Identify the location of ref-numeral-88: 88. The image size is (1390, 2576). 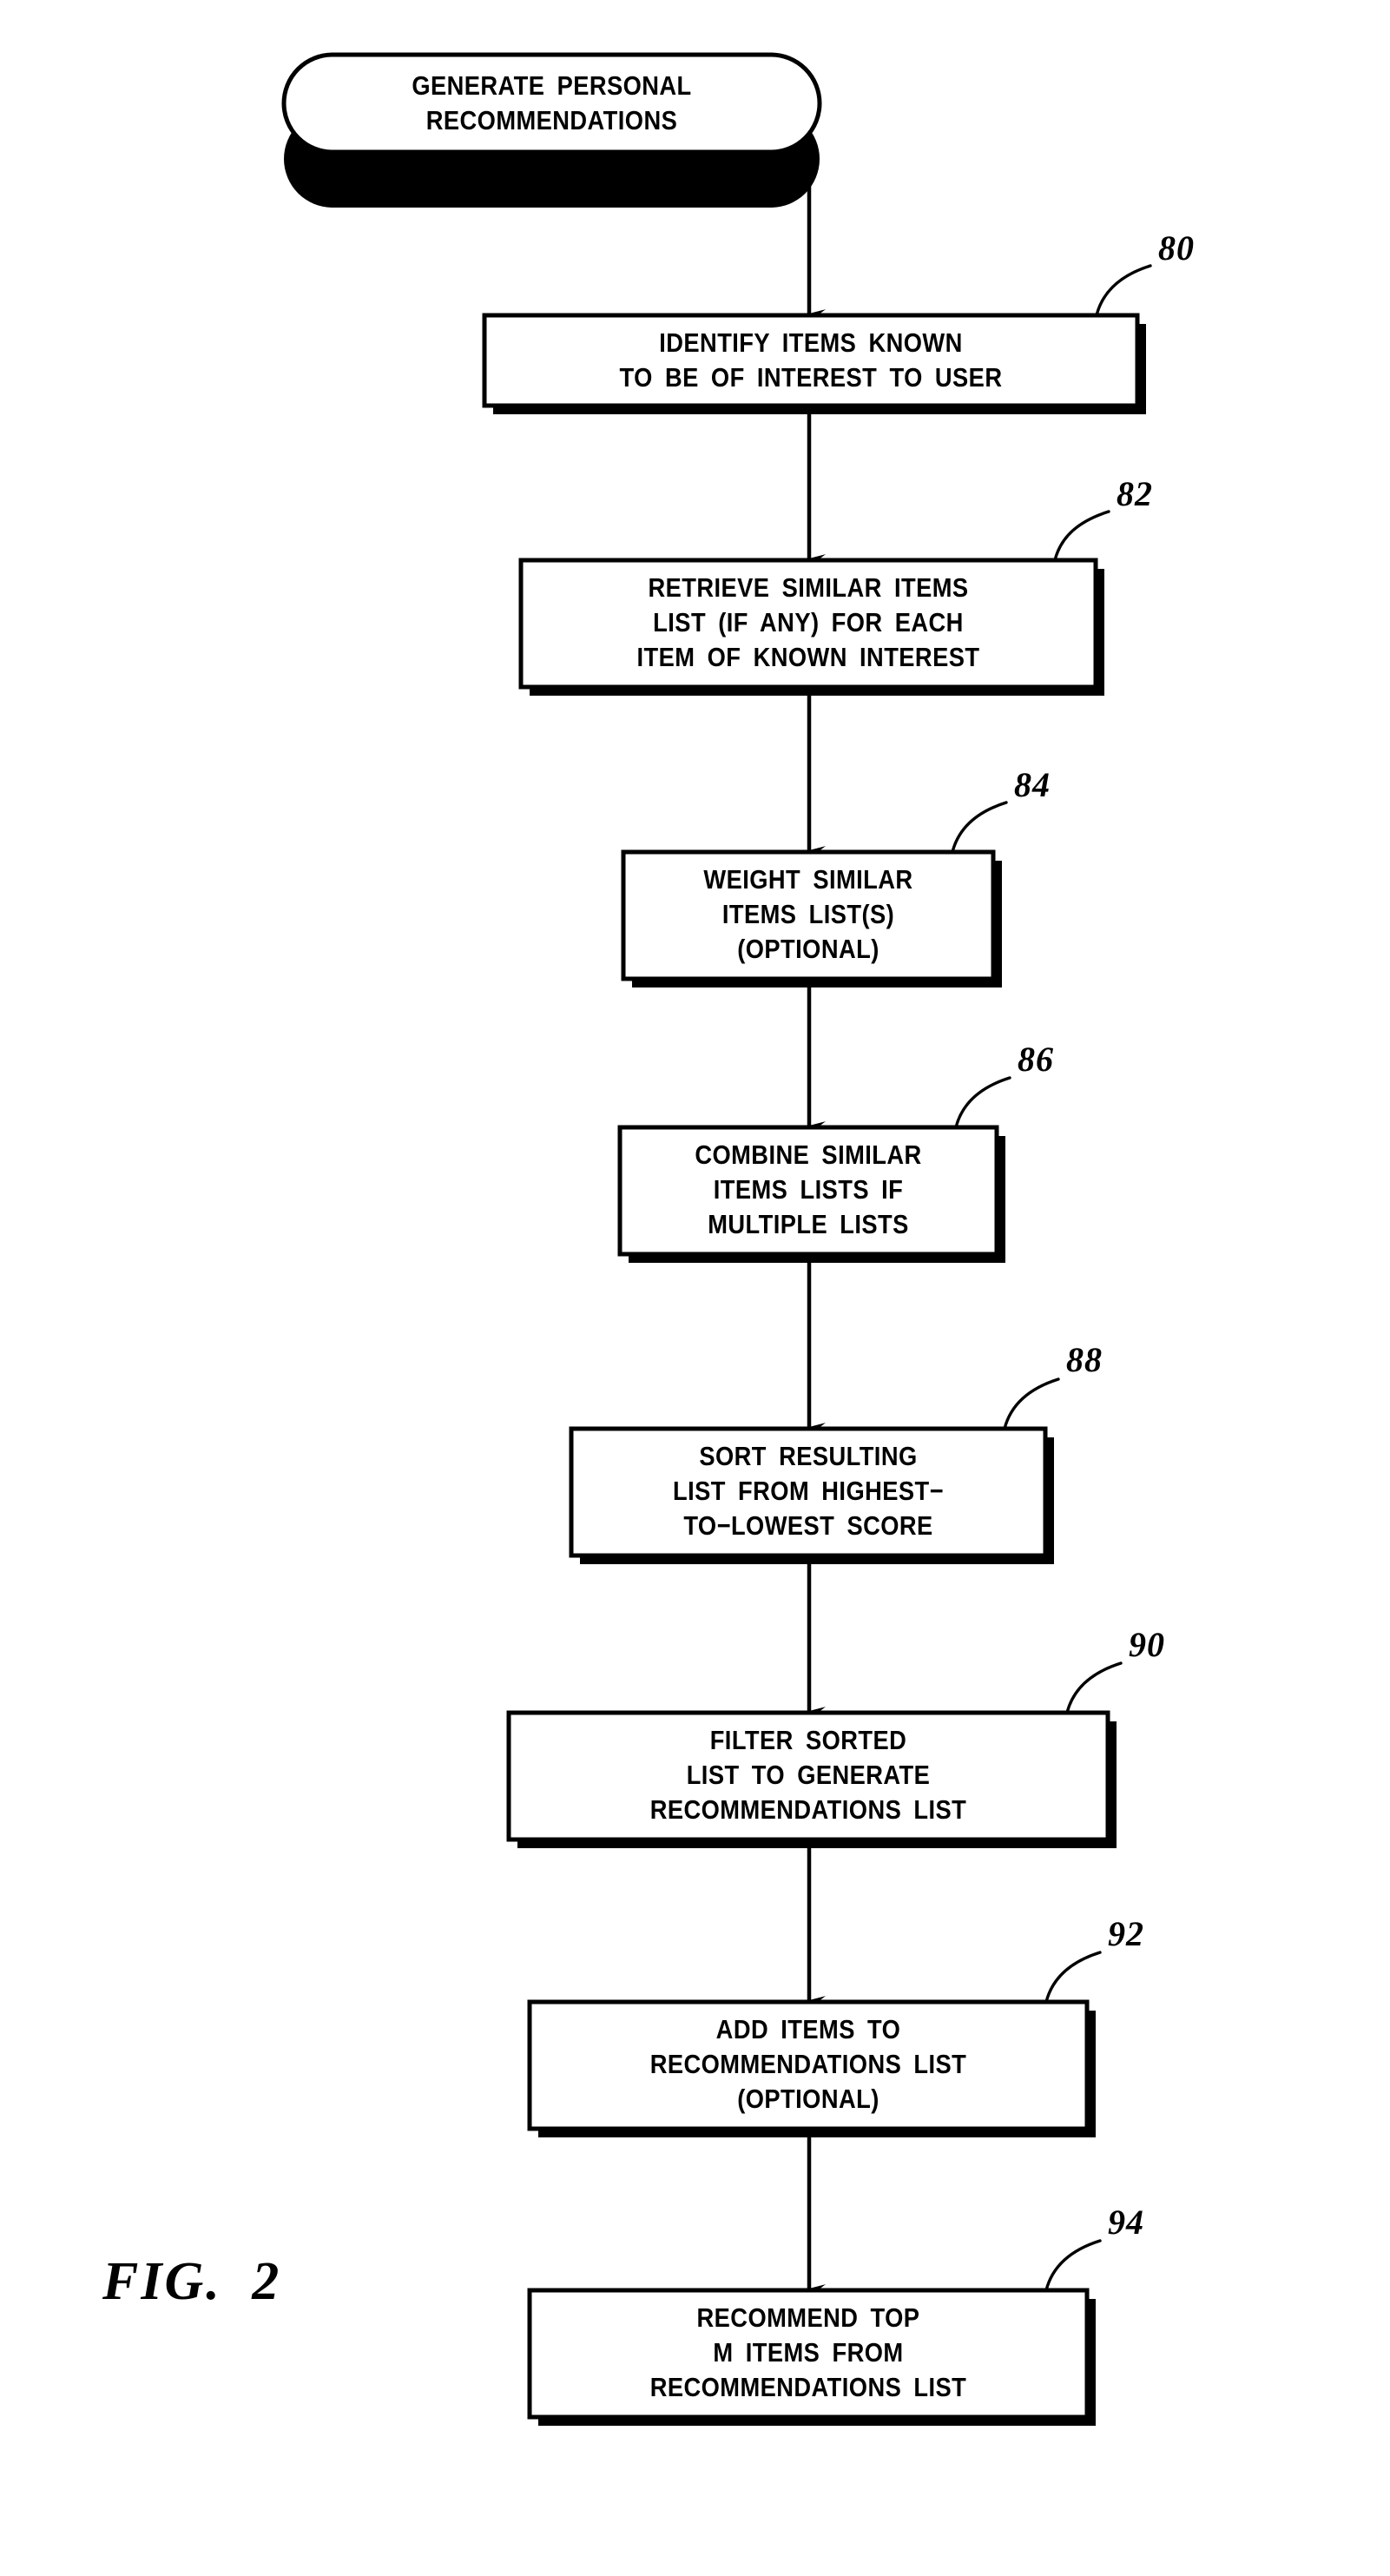
(1084, 1359).